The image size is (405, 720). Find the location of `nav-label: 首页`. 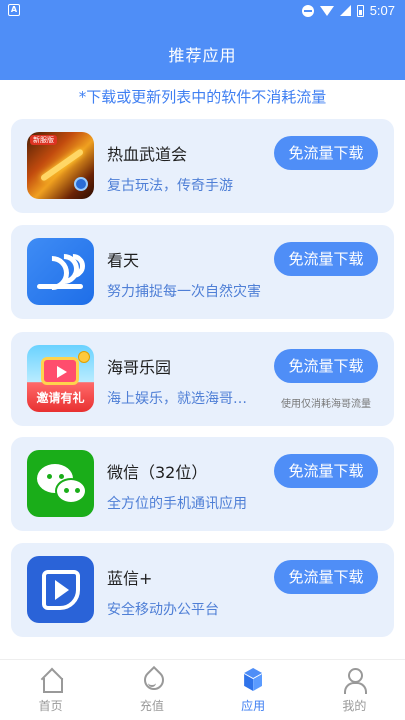

nav-label: 首页 is located at coordinates (50, 706).